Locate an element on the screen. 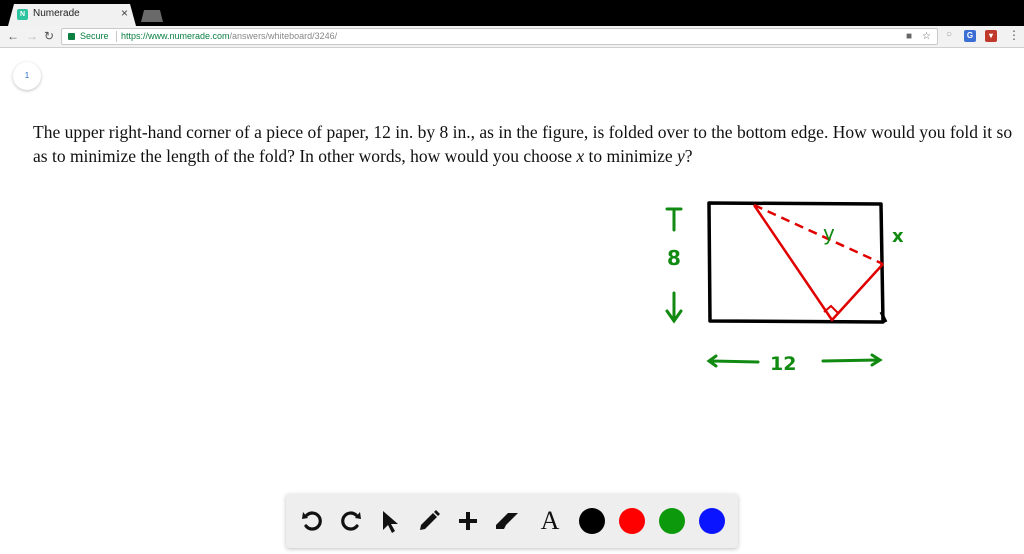 The height and width of the screenshot is (554, 1024). secure-label: Secure is located at coordinates (94, 36).